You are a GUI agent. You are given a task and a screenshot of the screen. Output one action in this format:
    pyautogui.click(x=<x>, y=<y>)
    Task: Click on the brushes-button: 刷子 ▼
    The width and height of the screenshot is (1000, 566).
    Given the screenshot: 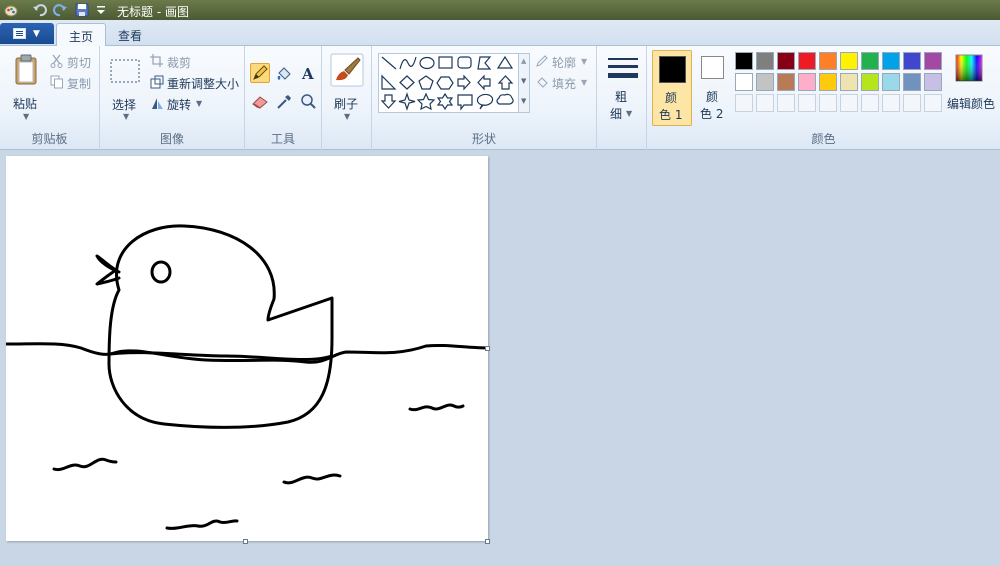 What is the action you would take?
    pyautogui.click(x=347, y=88)
    